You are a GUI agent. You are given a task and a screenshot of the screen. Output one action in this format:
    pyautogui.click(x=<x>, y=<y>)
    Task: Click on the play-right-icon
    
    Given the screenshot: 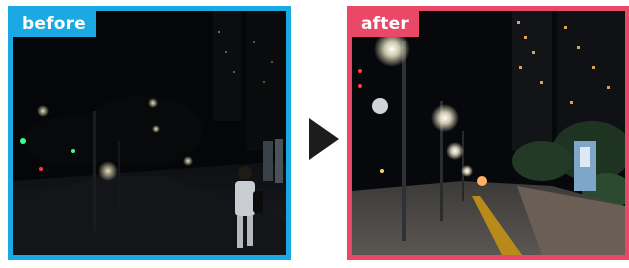 What is the action you would take?
    pyautogui.click(x=324, y=139)
    